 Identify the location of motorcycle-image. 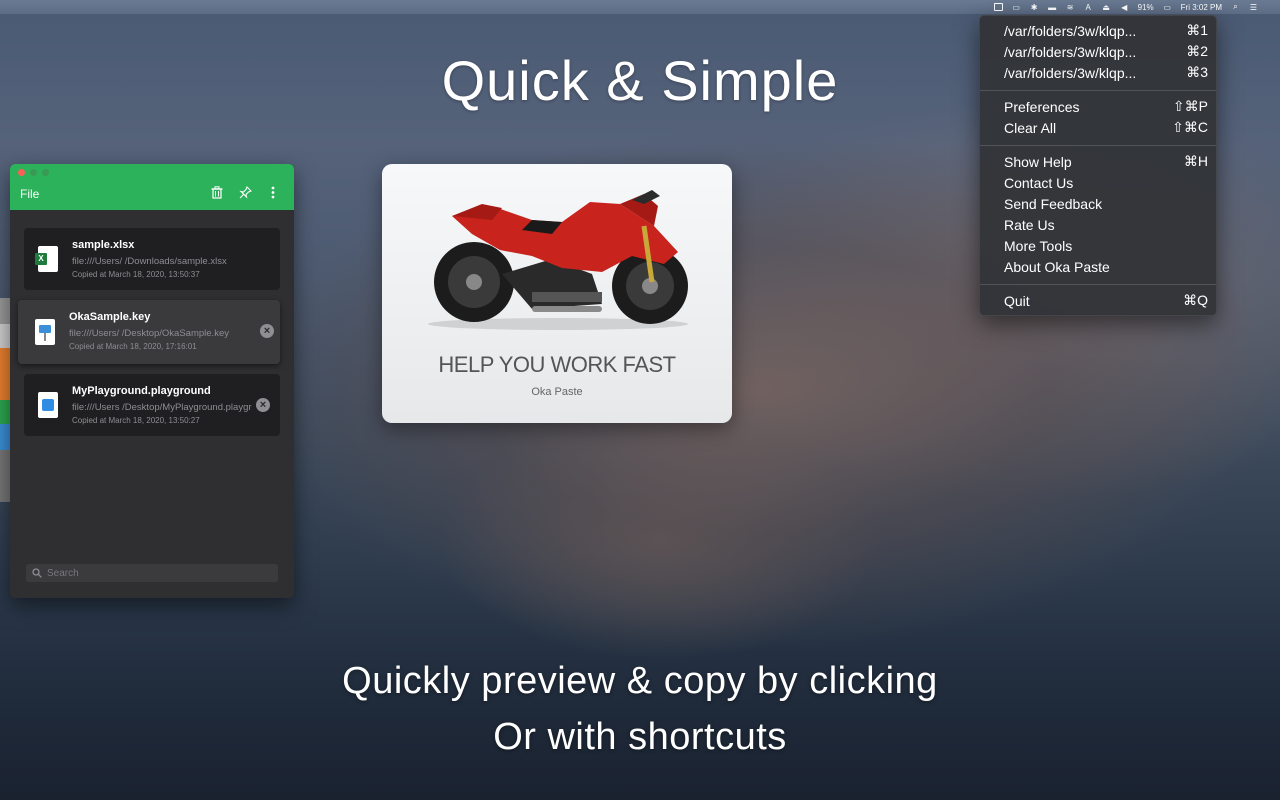
(558, 260).